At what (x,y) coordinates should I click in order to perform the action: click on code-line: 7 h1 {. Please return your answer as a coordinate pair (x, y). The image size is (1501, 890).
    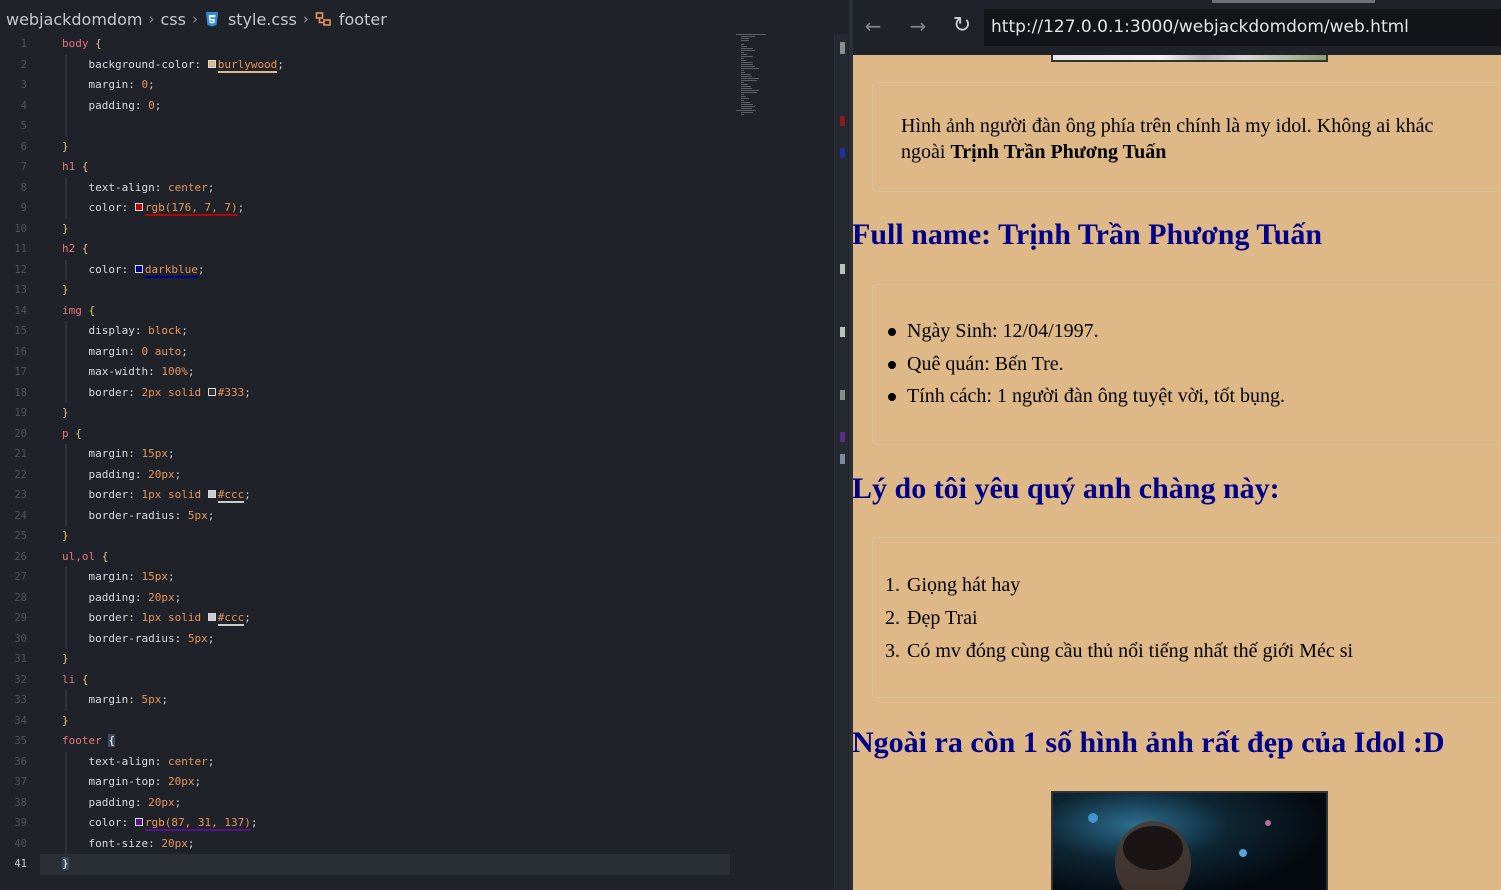
    Looking at the image, I should click on (417, 167).